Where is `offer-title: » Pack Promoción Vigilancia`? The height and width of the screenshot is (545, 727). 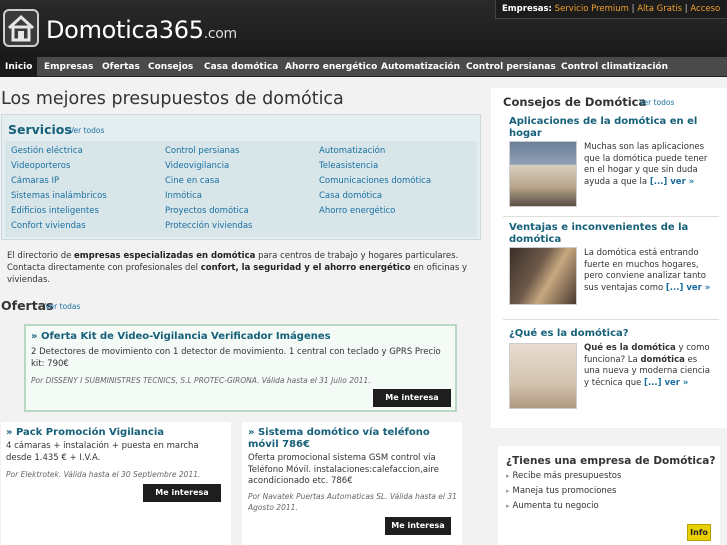 offer-title: » Pack Promoción Vigilancia is located at coordinates (116, 433).